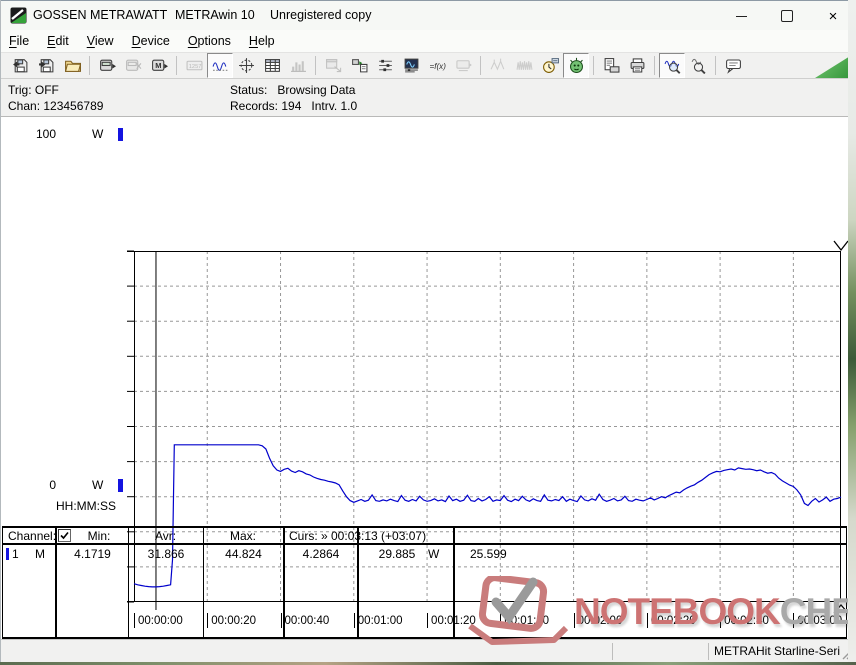 The height and width of the screenshot is (665, 856). What do you see at coordinates (18, 15) in the screenshot?
I see `app-logo-icon` at bounding box center [18, 15].